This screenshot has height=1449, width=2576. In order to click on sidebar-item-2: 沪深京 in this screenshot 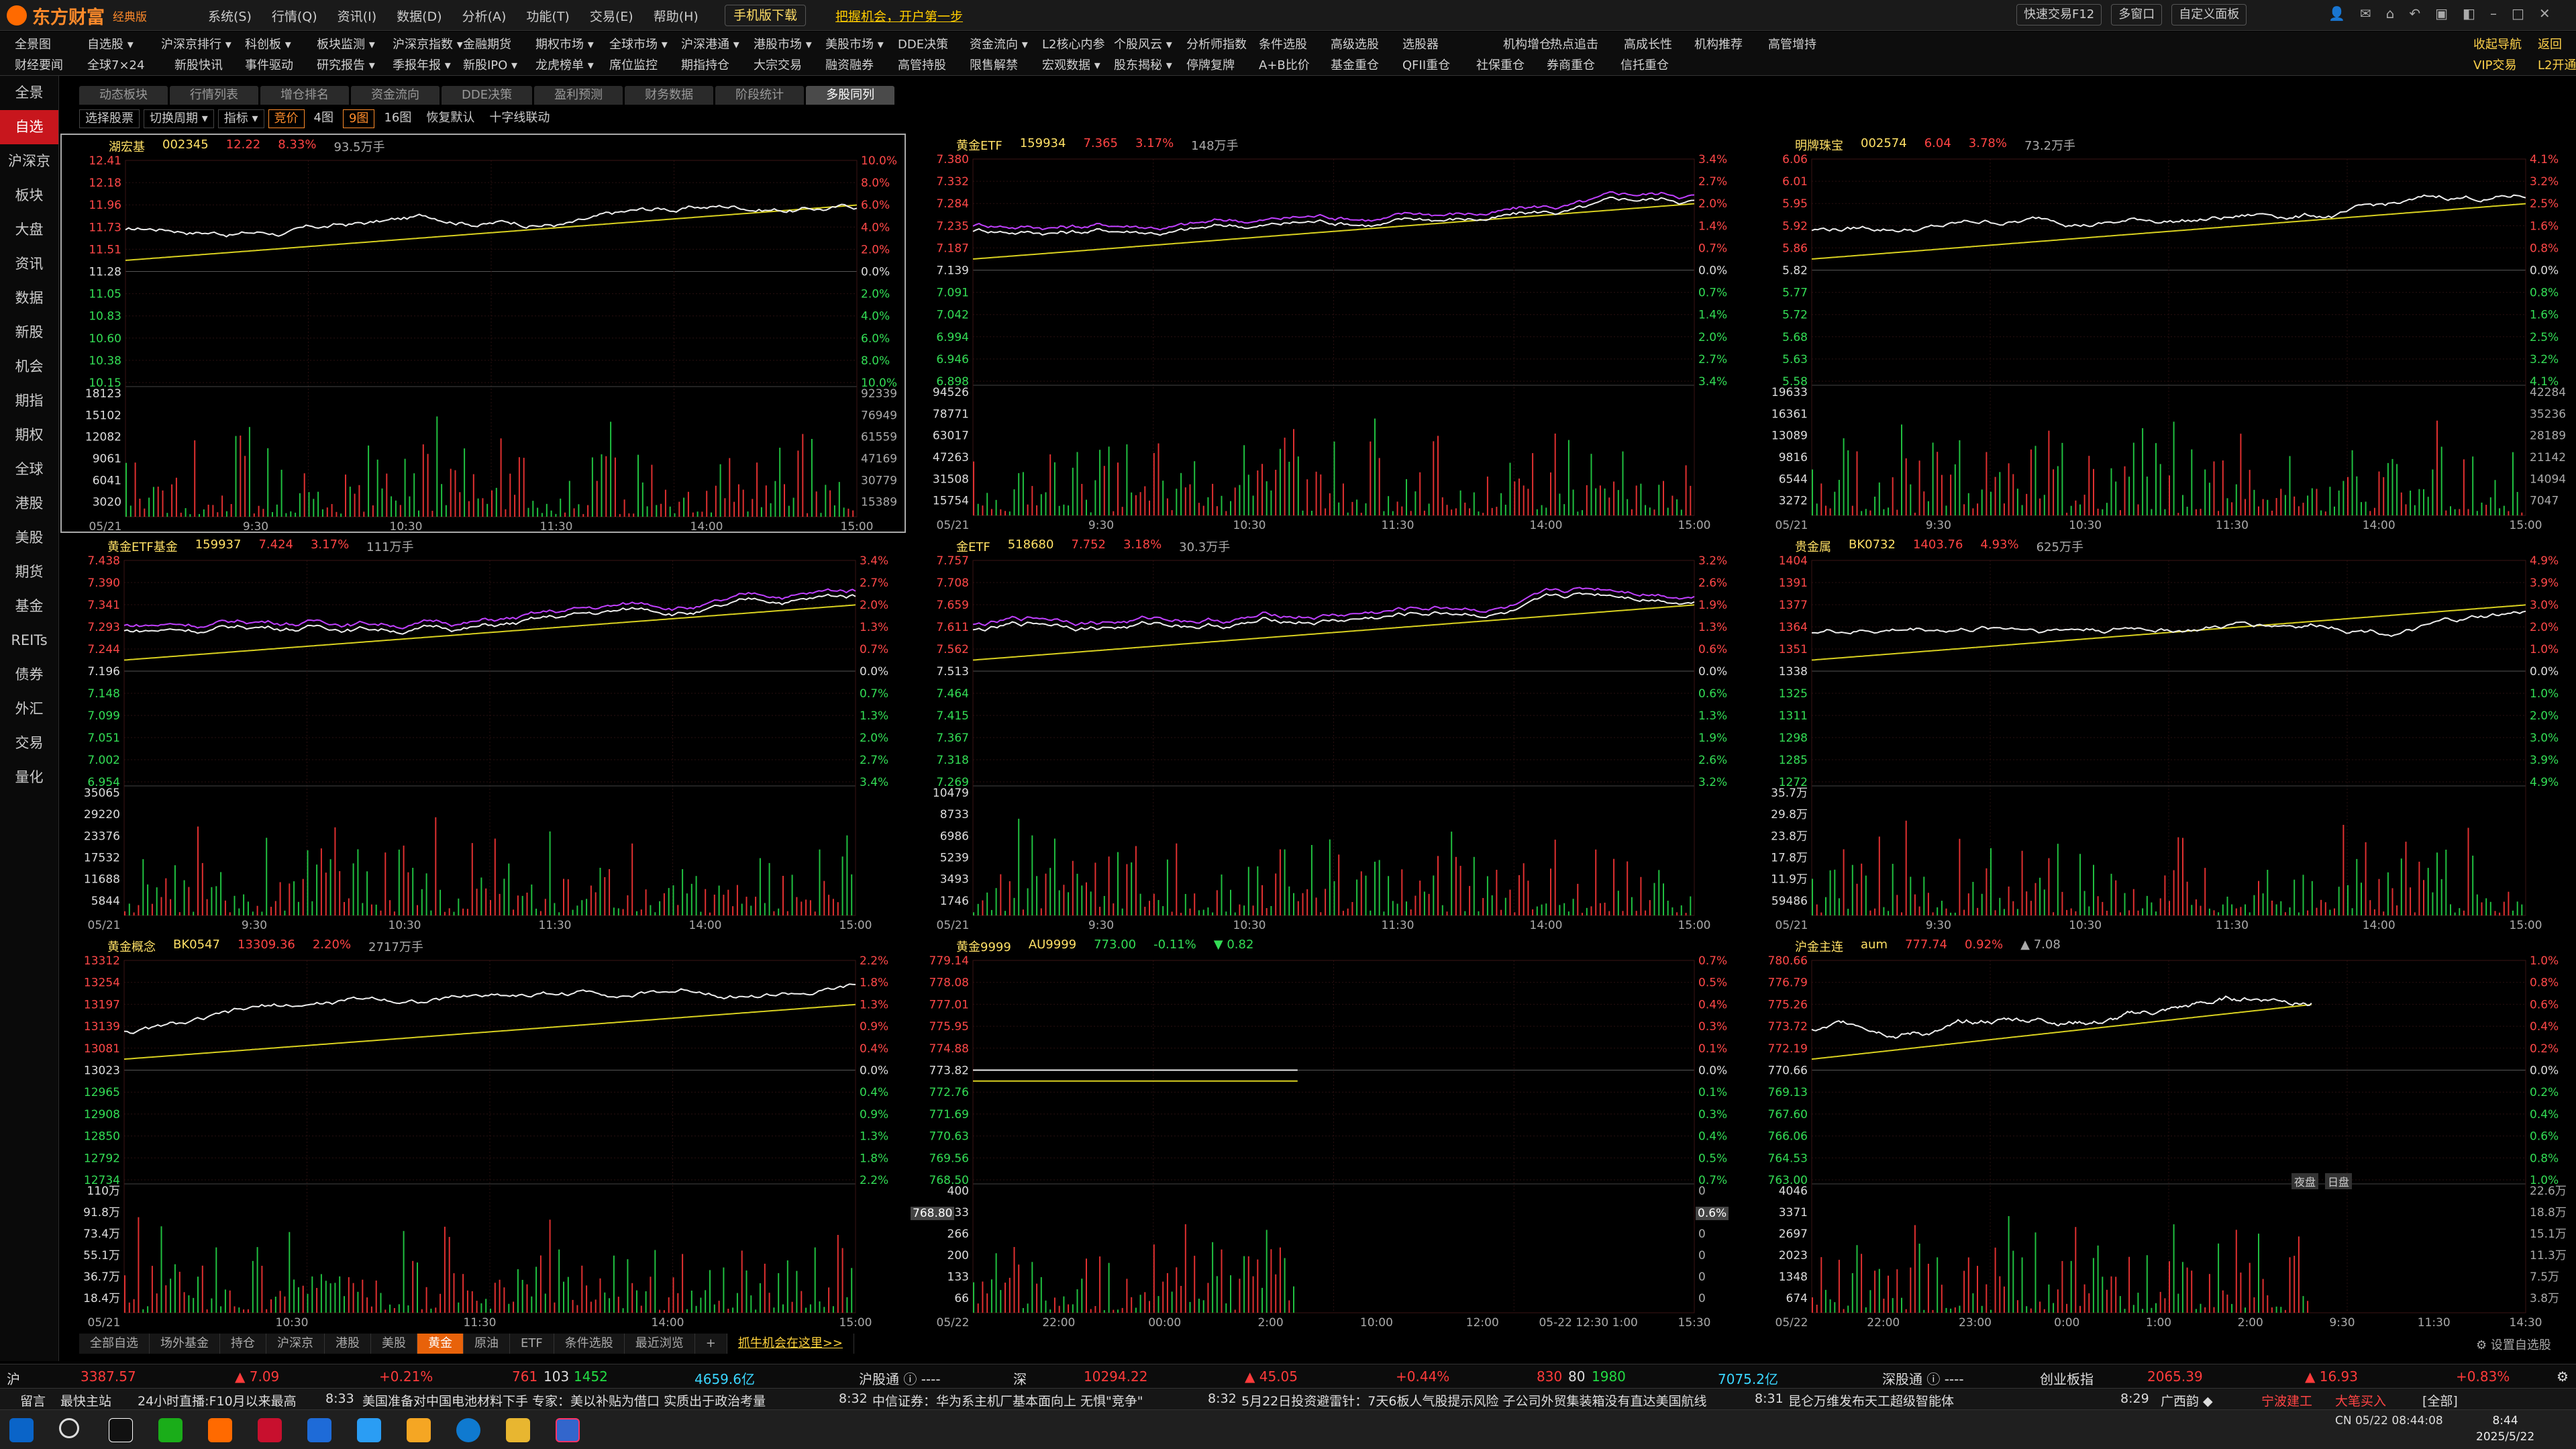, I will do `click(29, 161)`.